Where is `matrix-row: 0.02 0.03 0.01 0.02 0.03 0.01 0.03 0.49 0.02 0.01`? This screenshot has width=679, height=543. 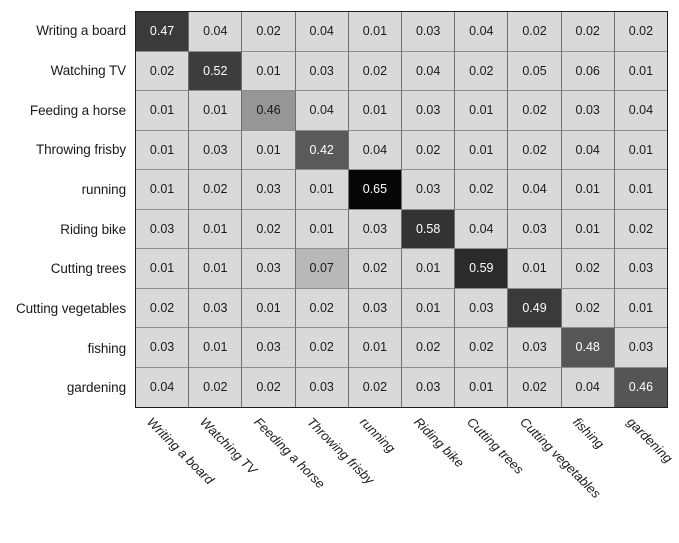
matrix-row: 0.02 0.03 0.01 0.02 0.03 0.01 0.03 0.49 0.02 0.01 is located at coordinates (402, 308).